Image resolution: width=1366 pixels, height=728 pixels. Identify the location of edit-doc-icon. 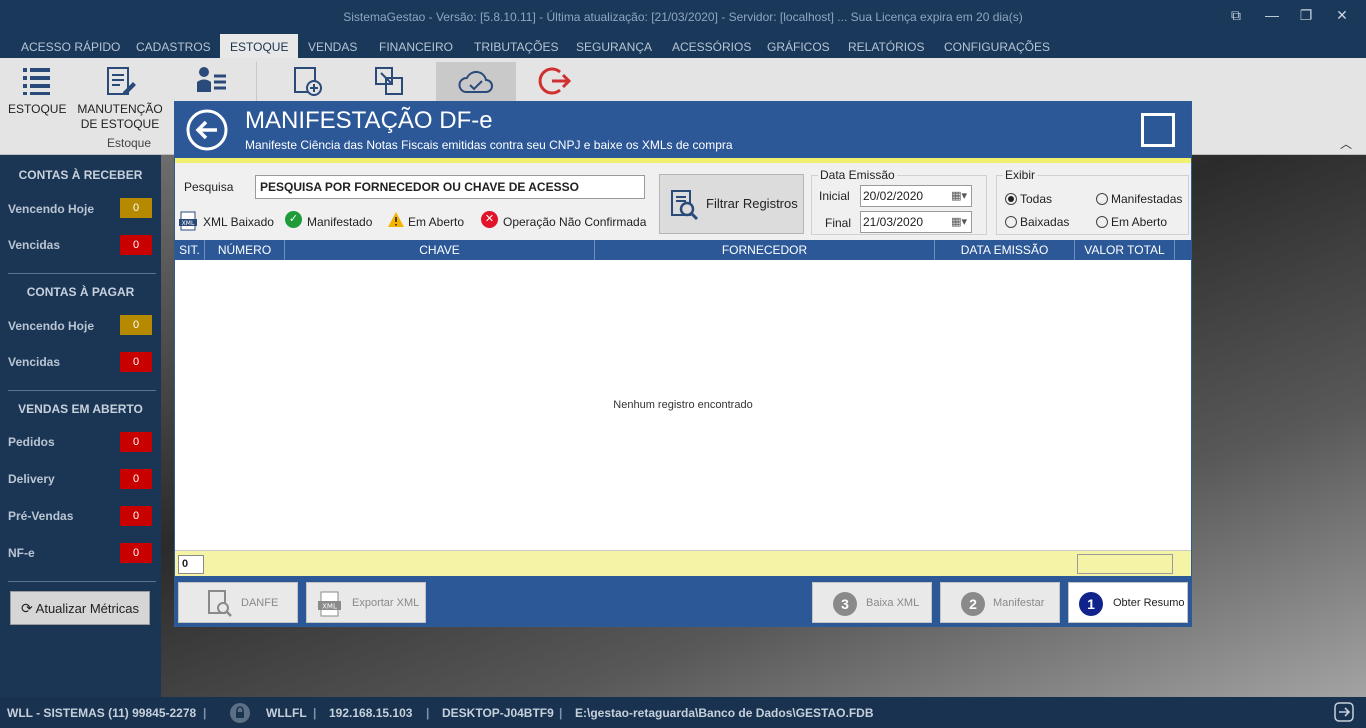
(121, 81).